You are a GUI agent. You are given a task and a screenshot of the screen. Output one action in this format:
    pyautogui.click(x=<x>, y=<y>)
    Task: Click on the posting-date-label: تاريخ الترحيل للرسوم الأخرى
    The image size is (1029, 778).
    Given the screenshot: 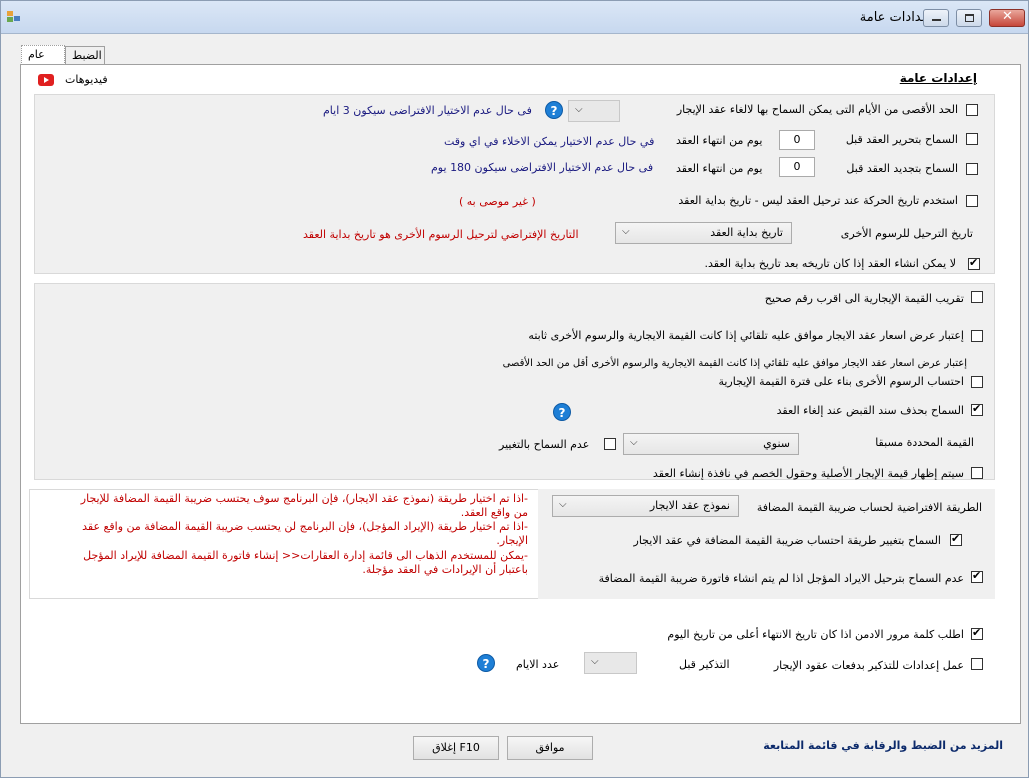 What is the action you would take?
    pyautogui.click(x=906, y=233)
    